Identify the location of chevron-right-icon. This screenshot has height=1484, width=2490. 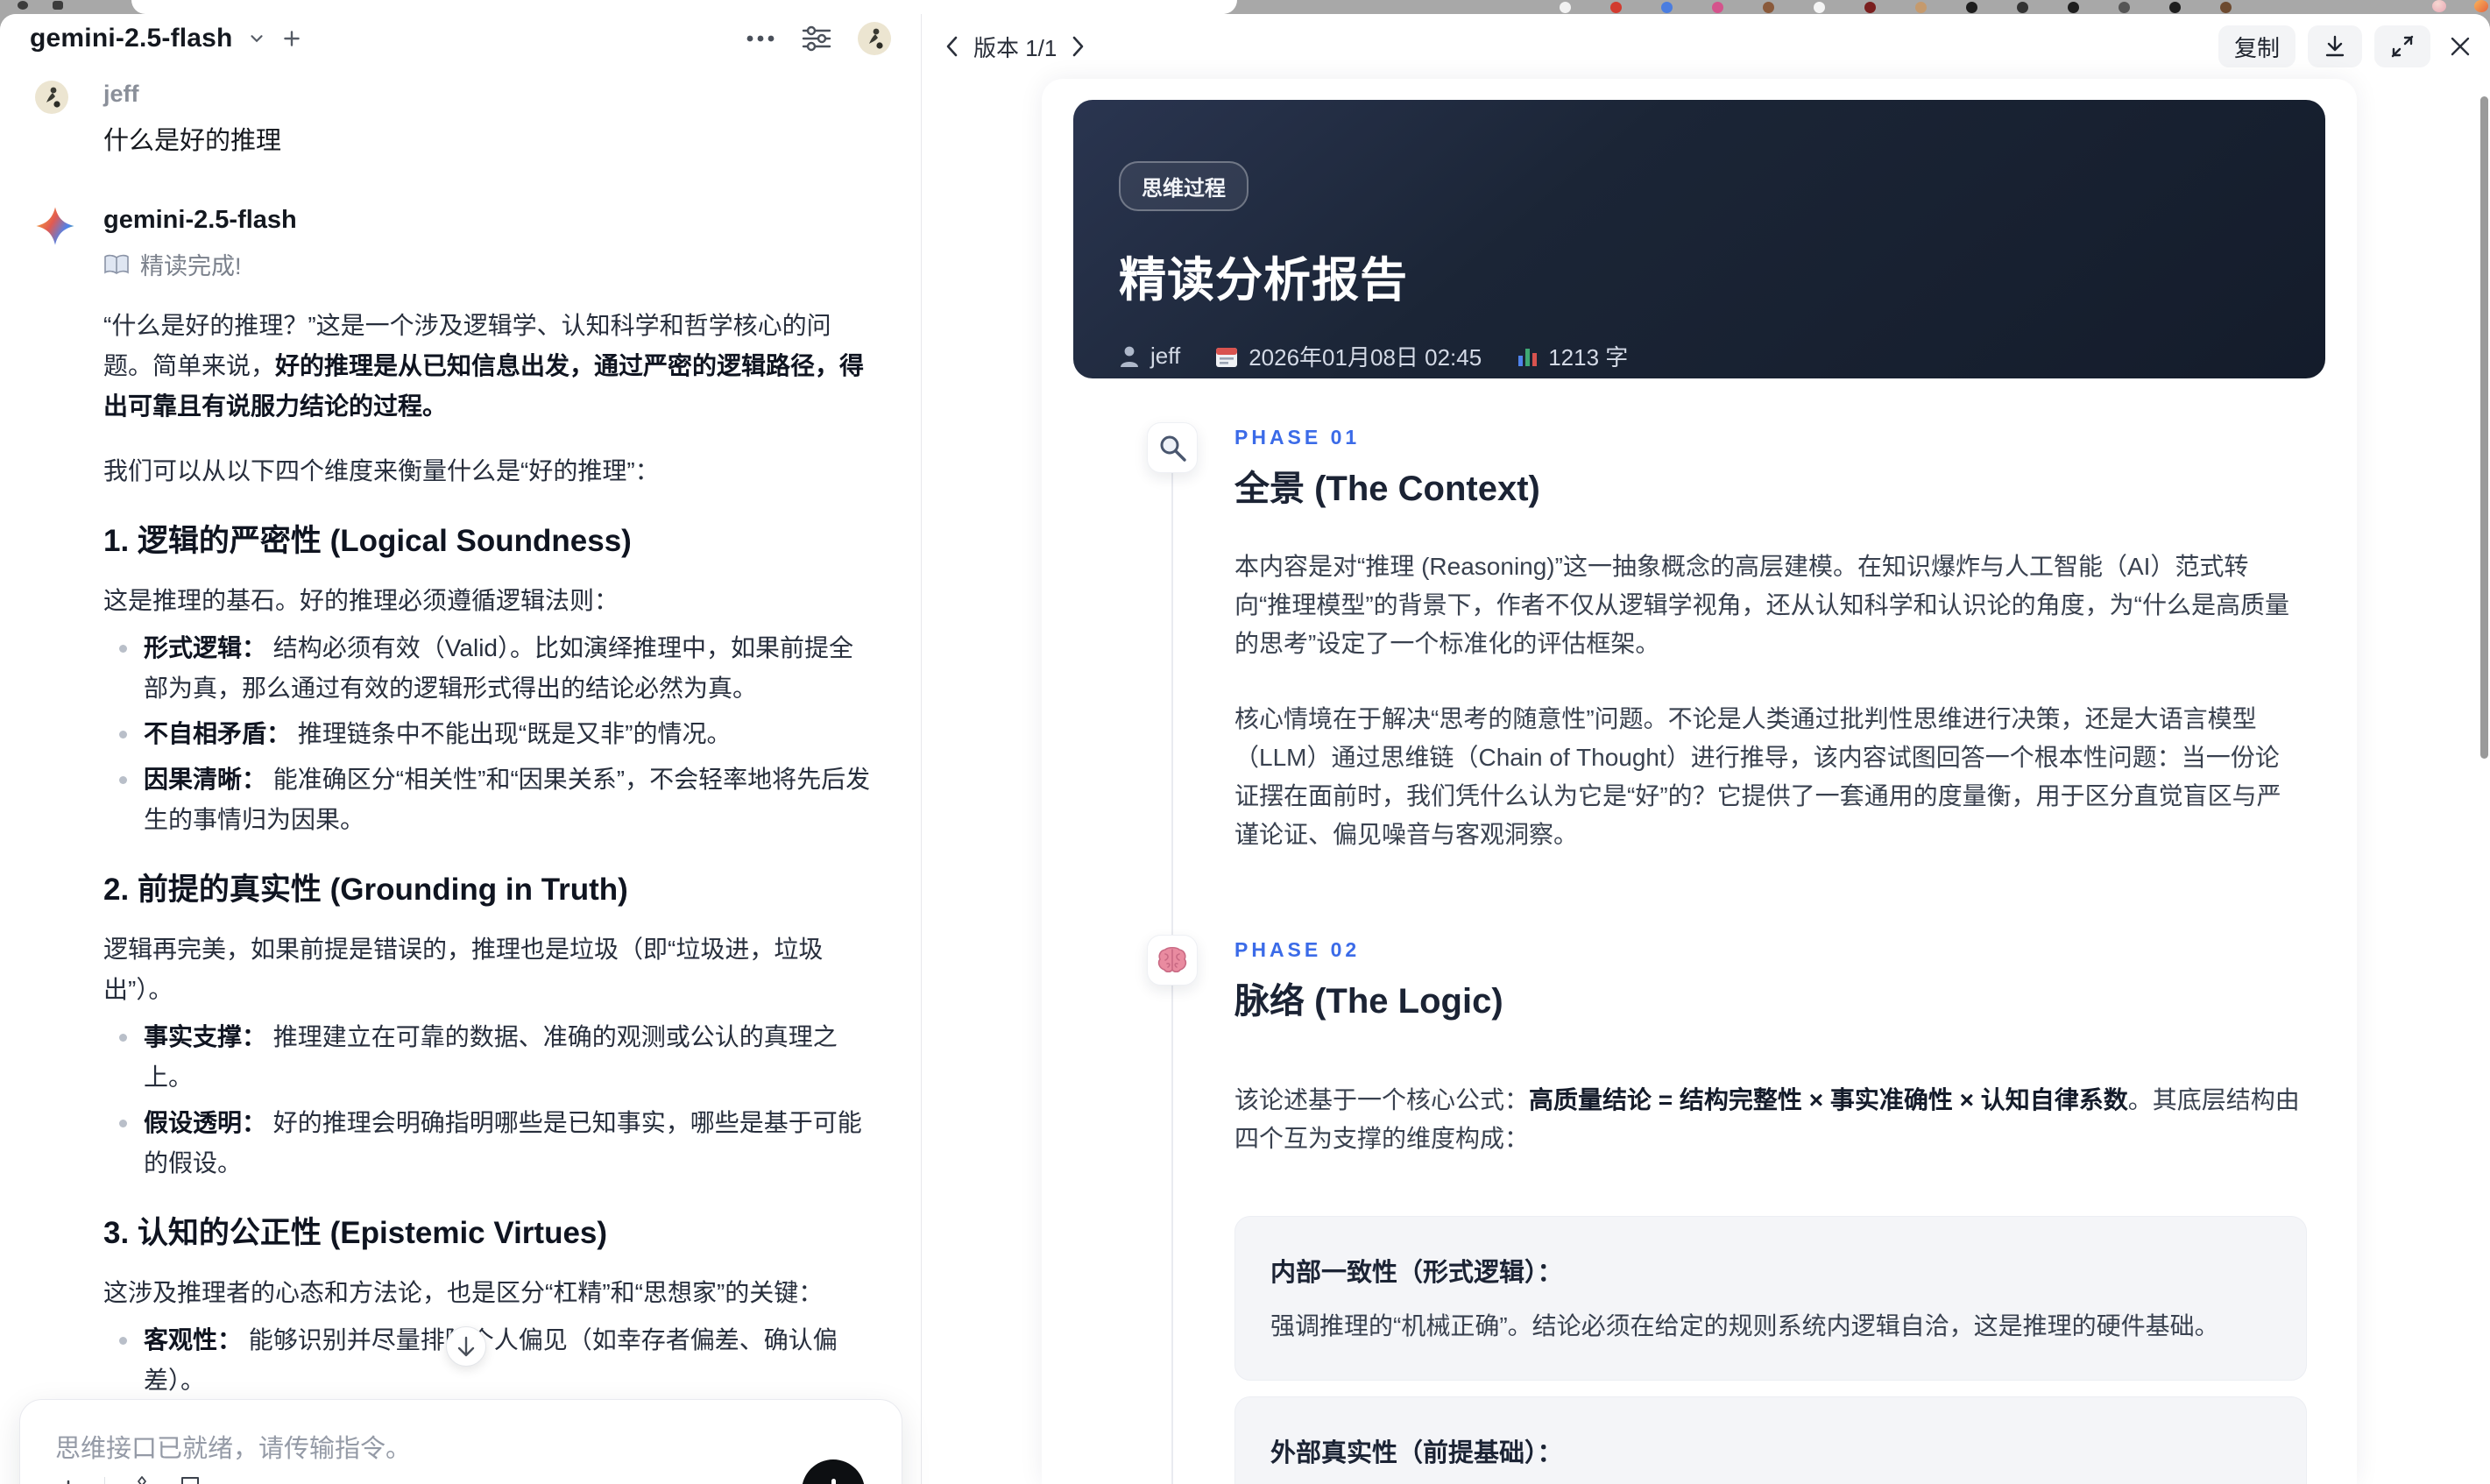
(1078, 47).